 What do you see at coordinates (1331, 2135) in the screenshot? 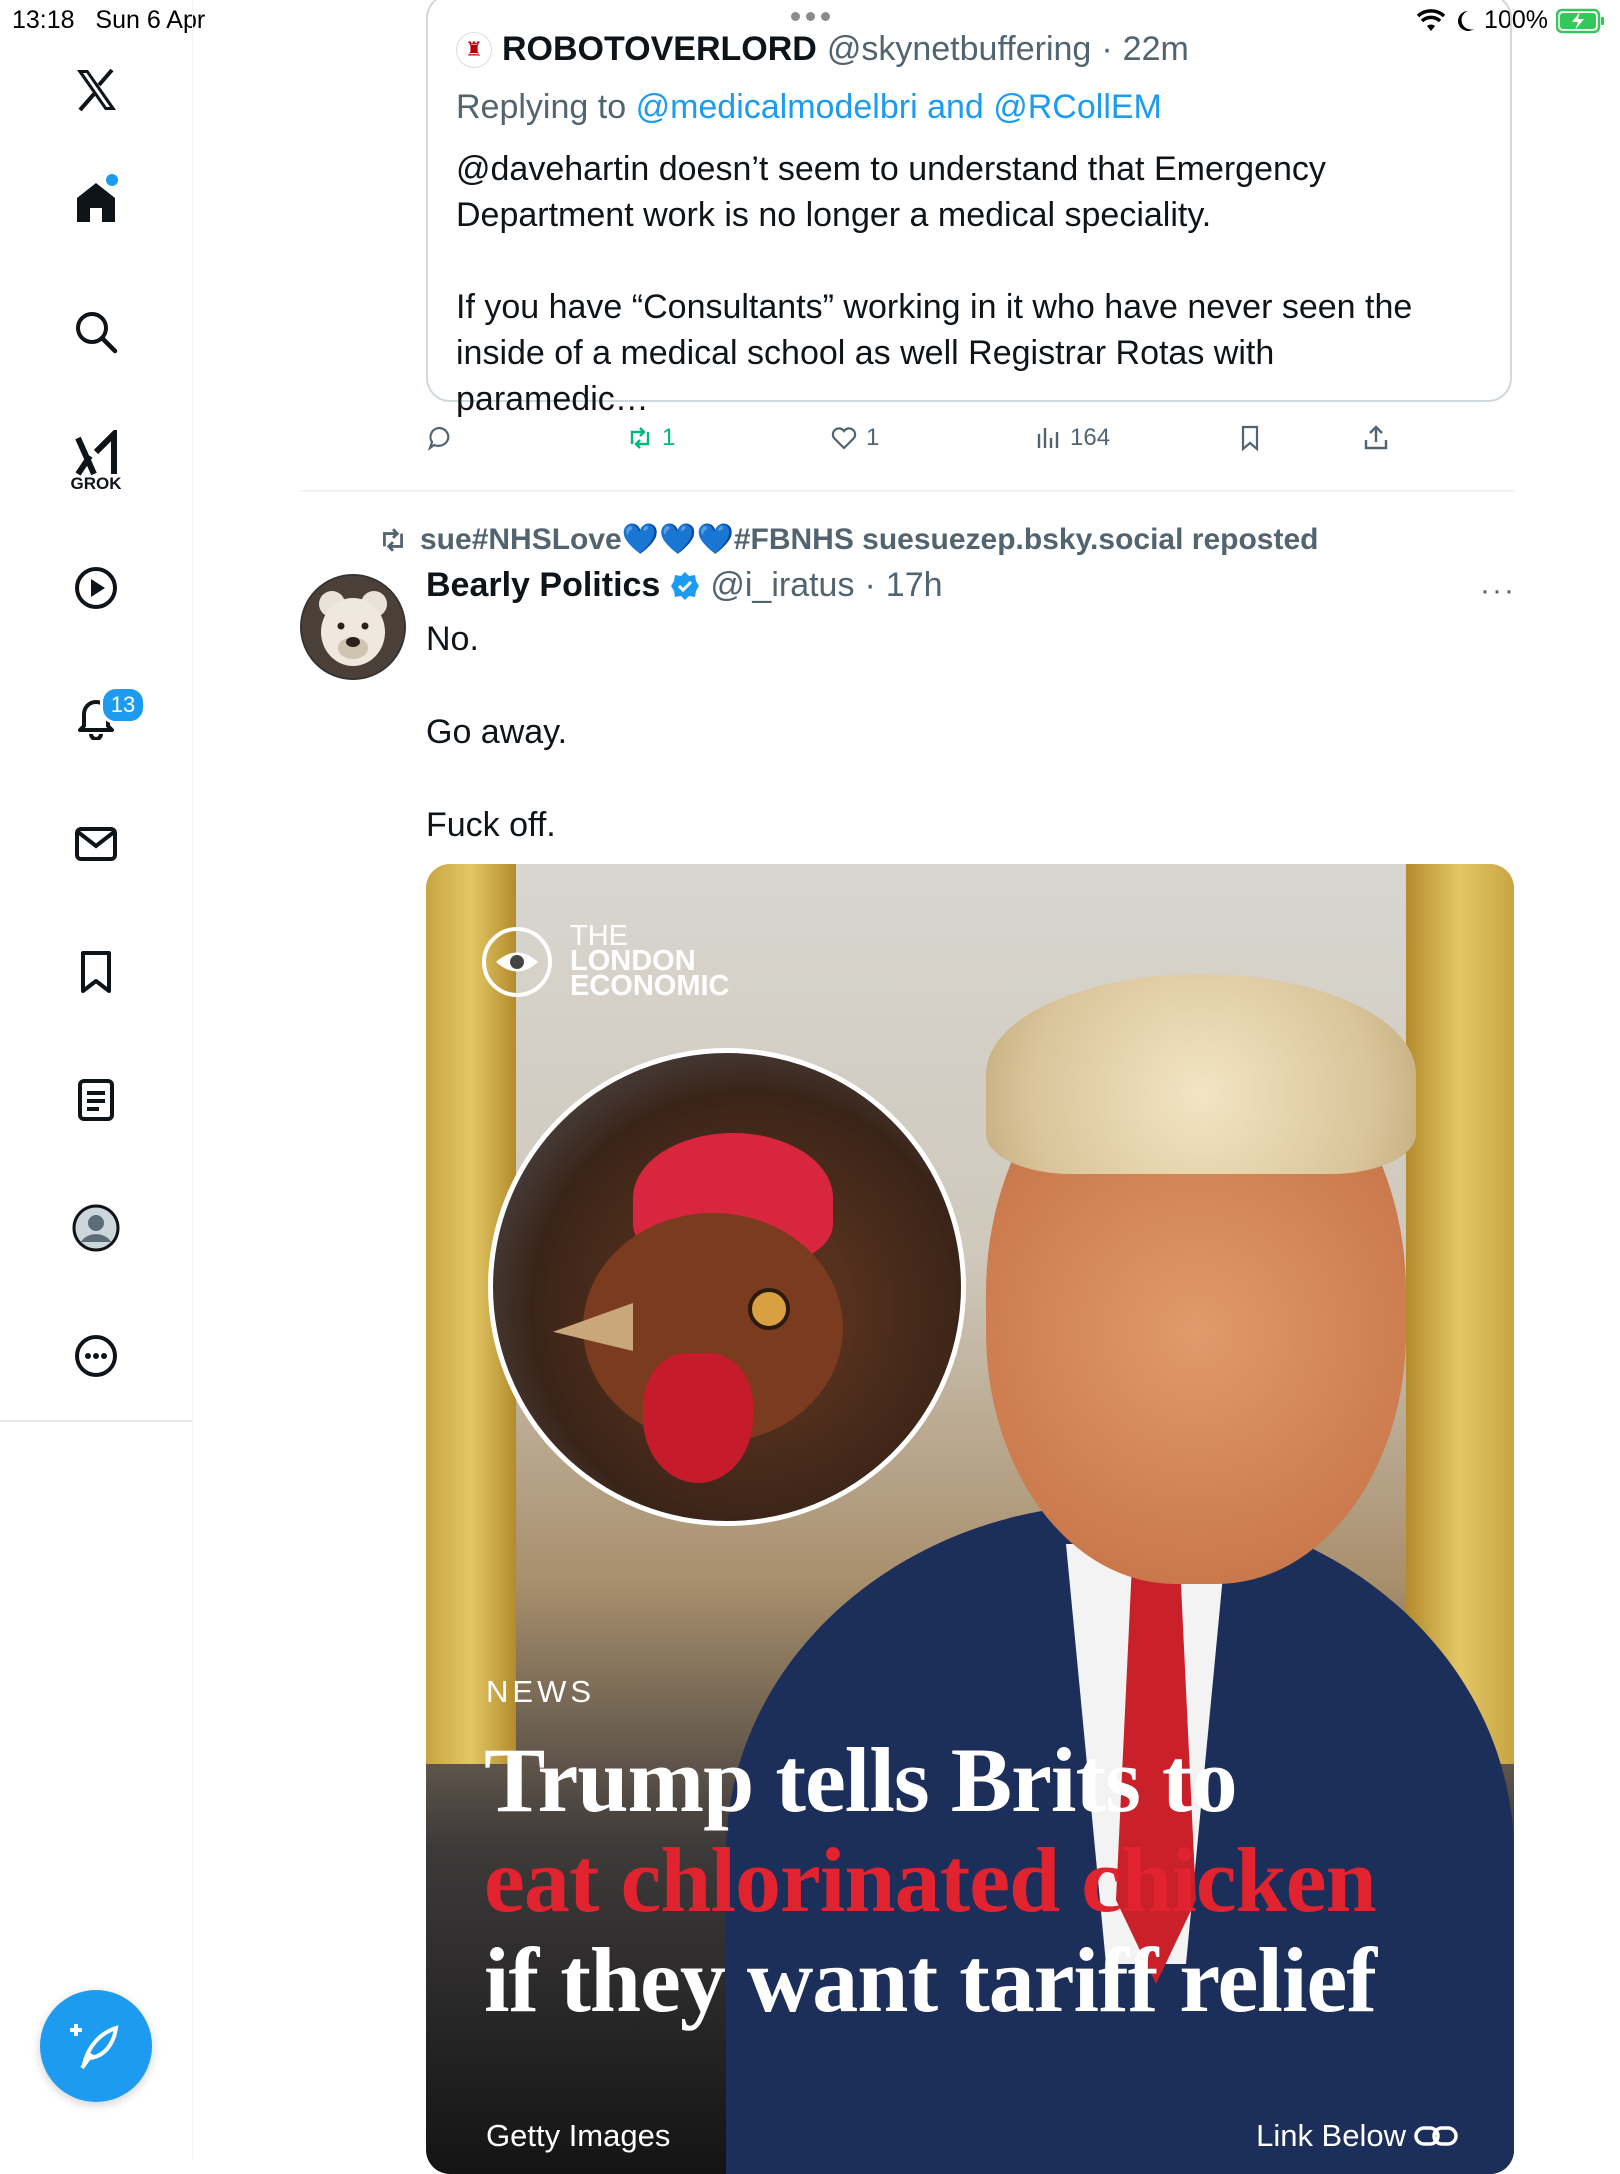
I see `link-below-text: Link Below` at bounding box center [1331, 2135].